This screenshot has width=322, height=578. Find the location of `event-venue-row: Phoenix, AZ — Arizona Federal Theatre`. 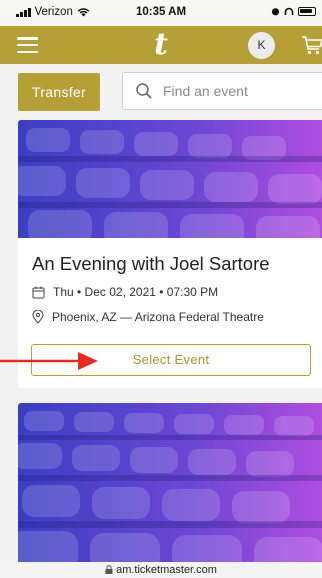

event-venue-row: Phoenix, AZ — Arizona Federal Theatre is located at coordinates (148, 317).